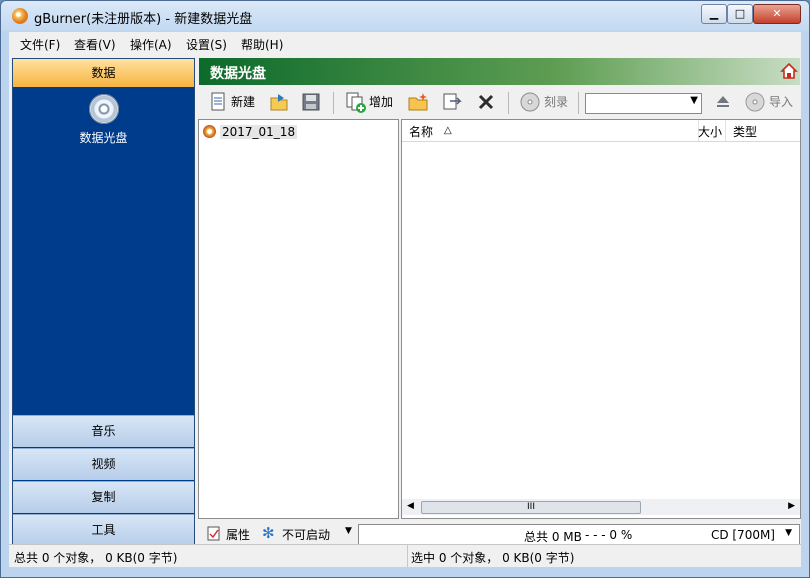  Describe the element at coordinates (306, 534) in the screenshot. I see `boot-status-button: 不可启动` at that location.